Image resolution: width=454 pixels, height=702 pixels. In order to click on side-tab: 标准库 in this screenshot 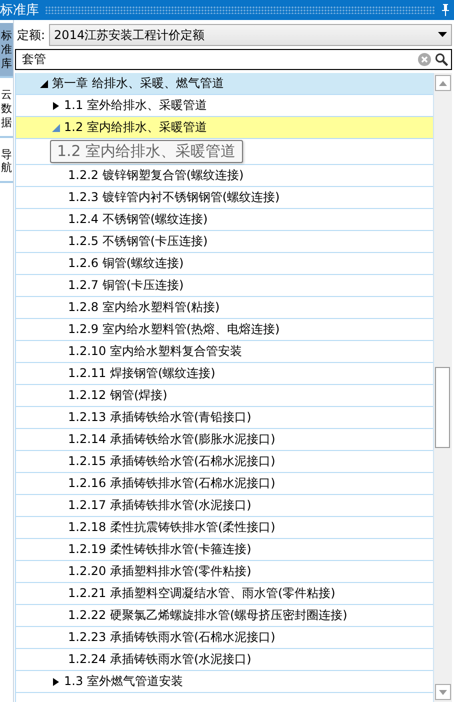, I will do `click(6, 50)`.